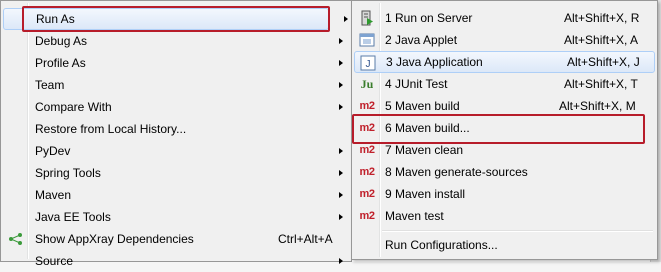 The height and width of the screenshot is (272, 661). What do you see at coordinates (456, 172) in the screenshot?
I see `menu-item-label: 8 Maven generate-sources` at bounding box center [456, 172].